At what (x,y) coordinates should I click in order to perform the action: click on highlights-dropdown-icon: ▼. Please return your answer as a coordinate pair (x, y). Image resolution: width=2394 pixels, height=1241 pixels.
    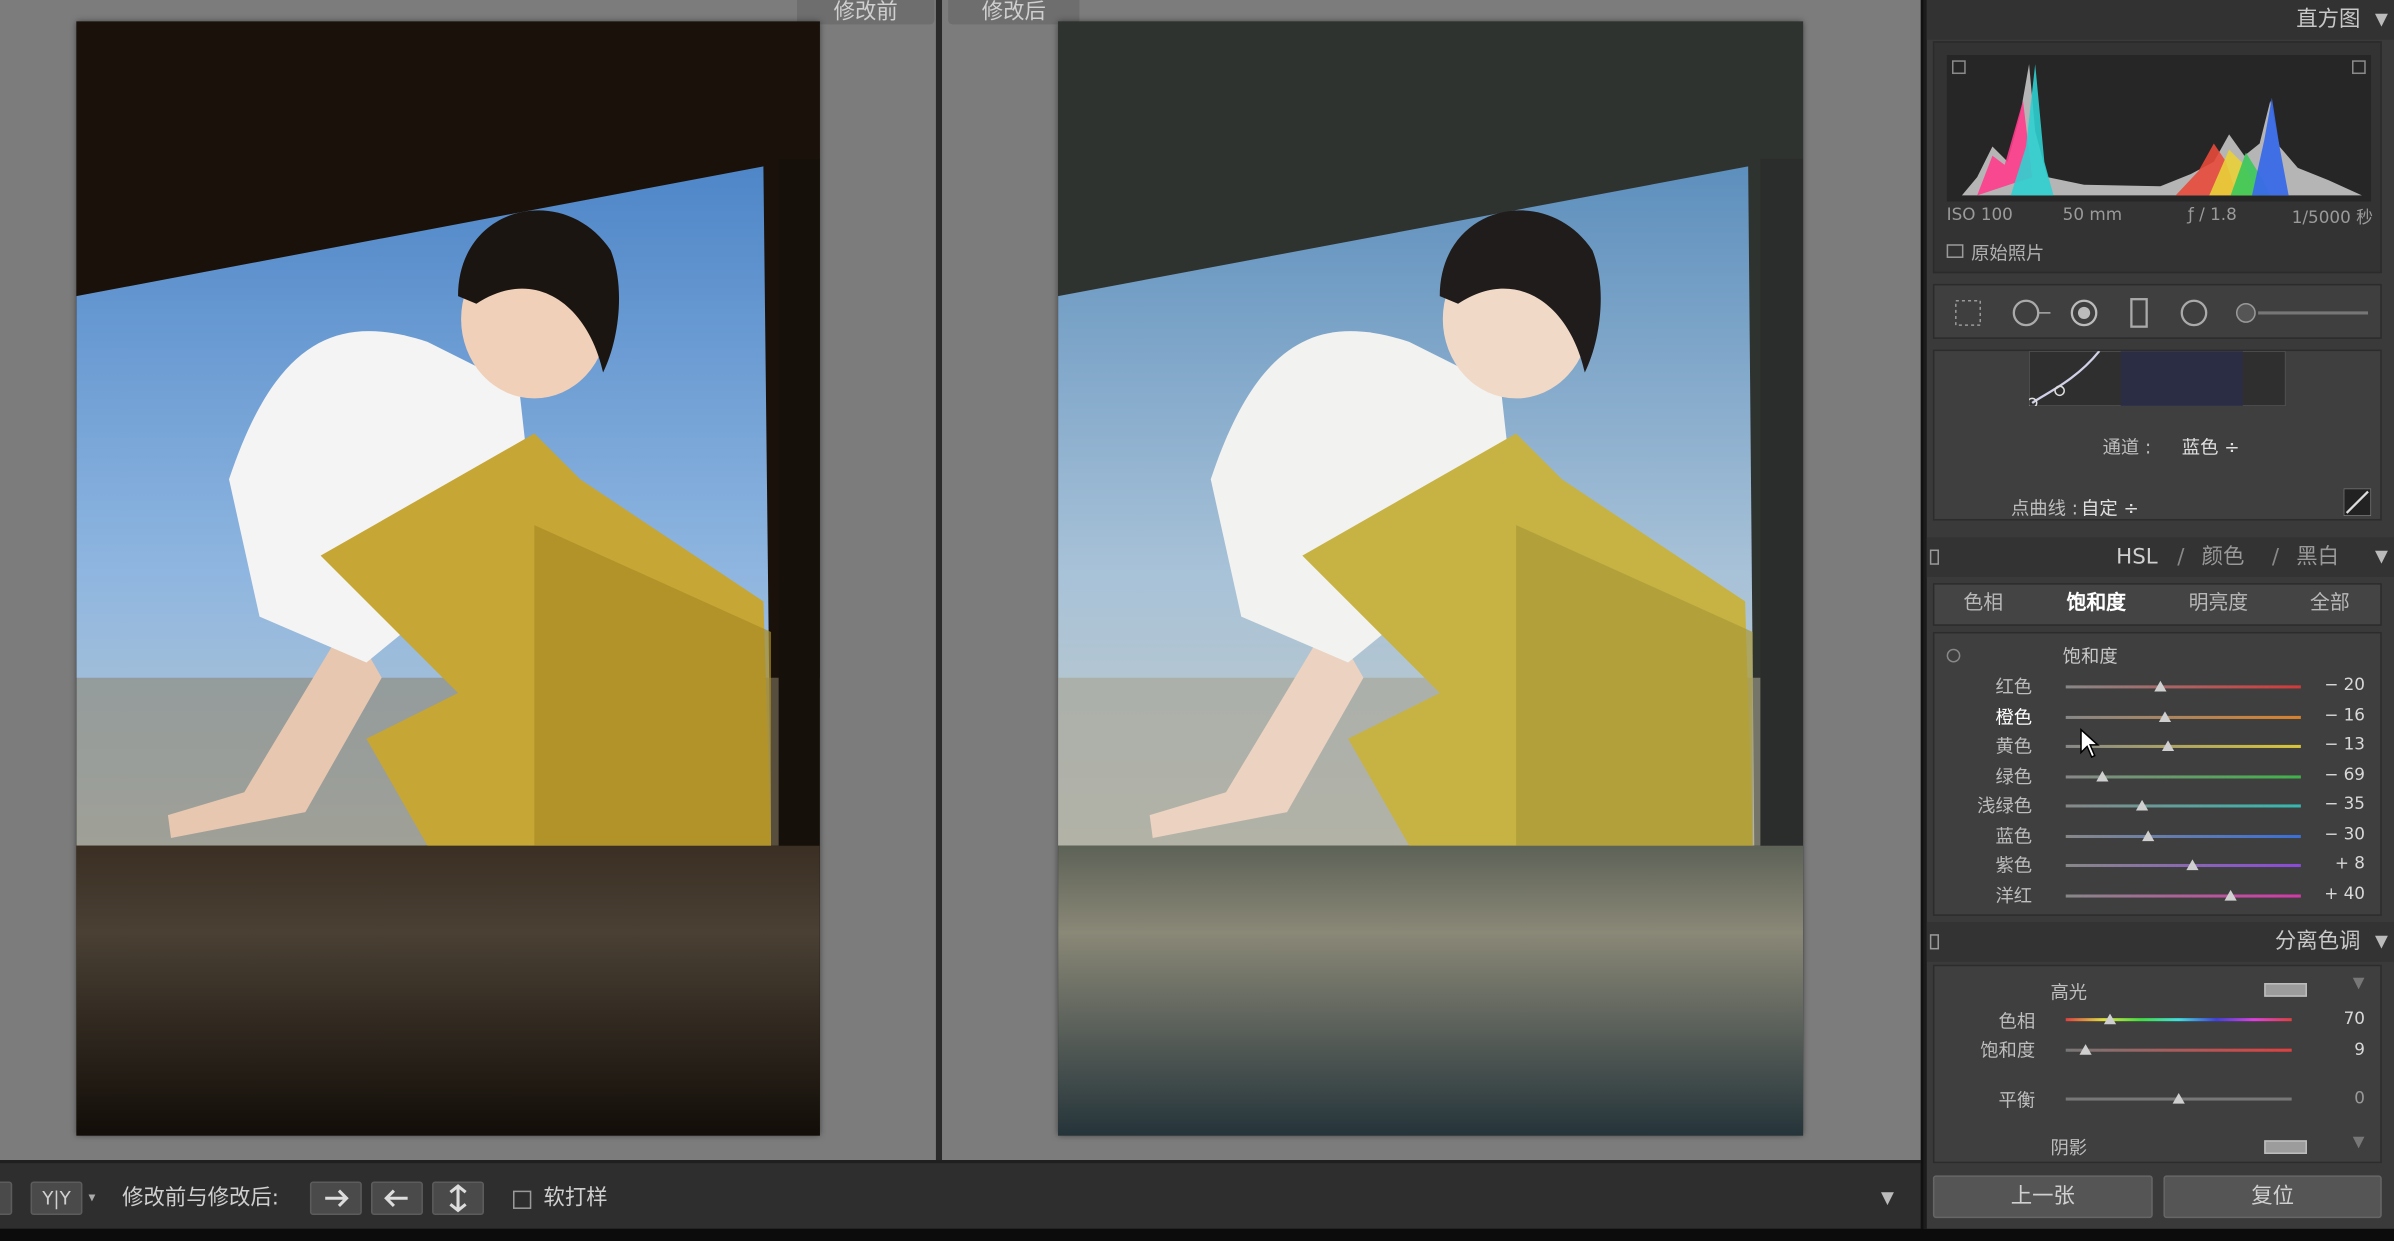
    Looking at the image, I should click on (2359, 983).